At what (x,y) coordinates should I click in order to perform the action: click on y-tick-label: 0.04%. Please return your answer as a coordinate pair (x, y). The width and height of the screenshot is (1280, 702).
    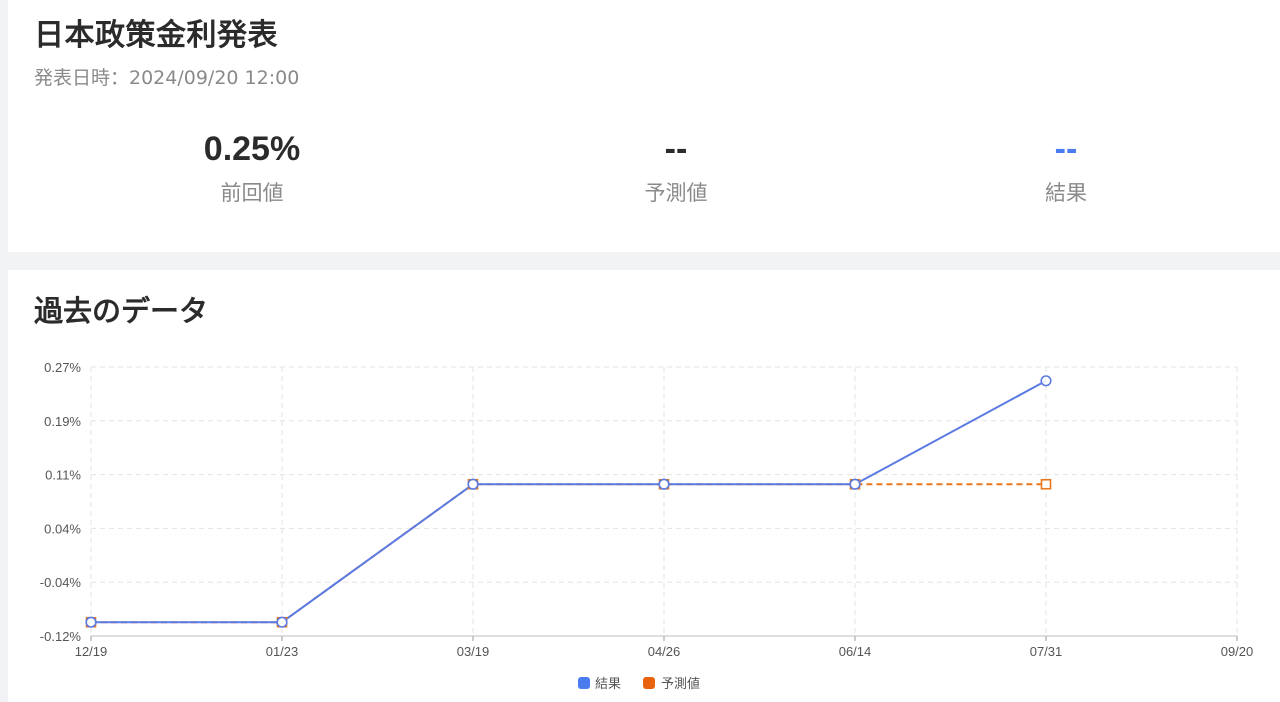
    Looking at the image, I should click on (62, 528).